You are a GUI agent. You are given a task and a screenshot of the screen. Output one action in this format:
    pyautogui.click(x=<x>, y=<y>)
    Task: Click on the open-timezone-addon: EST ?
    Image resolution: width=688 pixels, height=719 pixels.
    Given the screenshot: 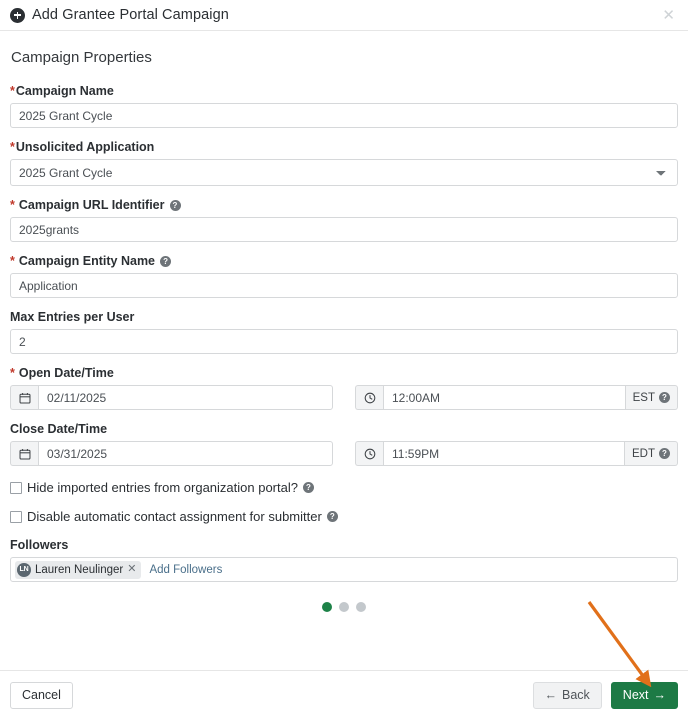 What is the action you would take?
    pyautogui.click(x=651, y=397)
    